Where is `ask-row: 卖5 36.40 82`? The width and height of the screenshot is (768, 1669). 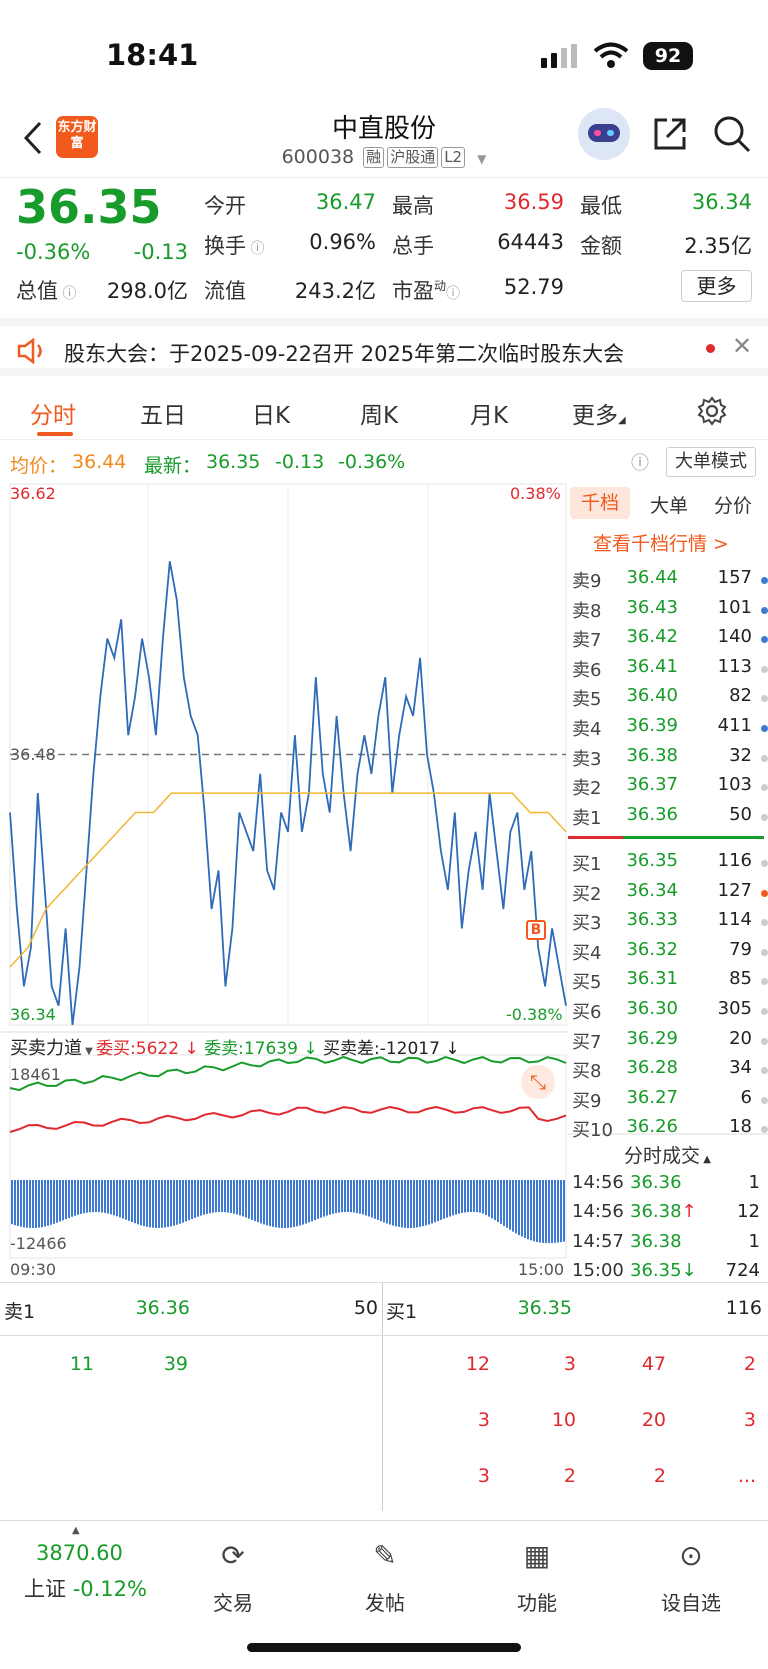 ask-row: 卖5 36.40 82 is located at coordinates (666, 699).